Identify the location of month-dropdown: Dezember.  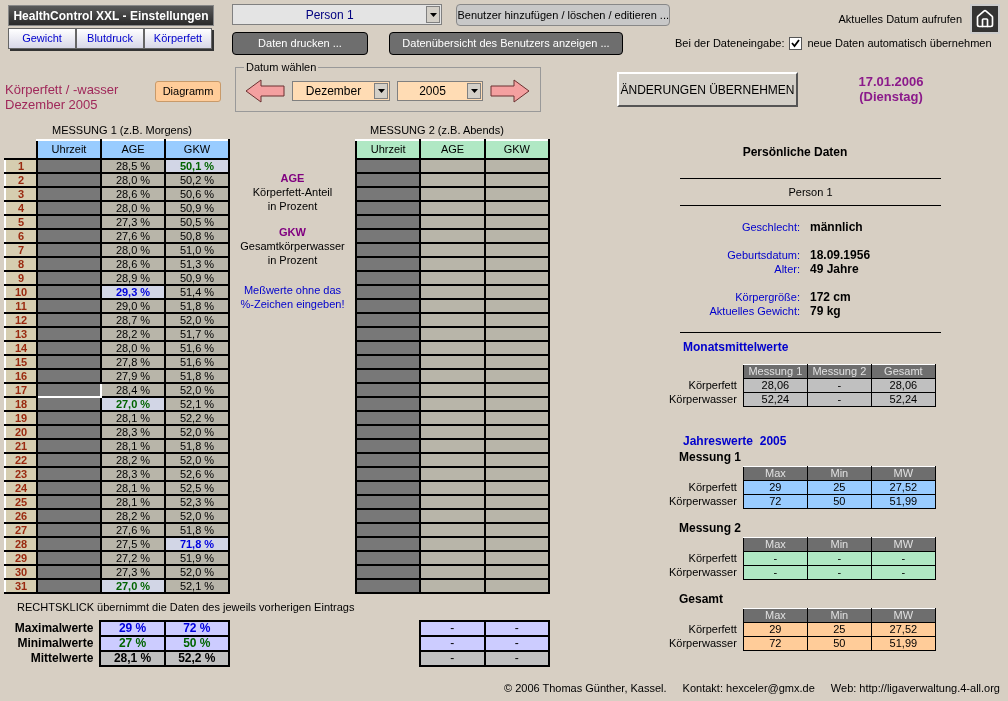
(341, 90).